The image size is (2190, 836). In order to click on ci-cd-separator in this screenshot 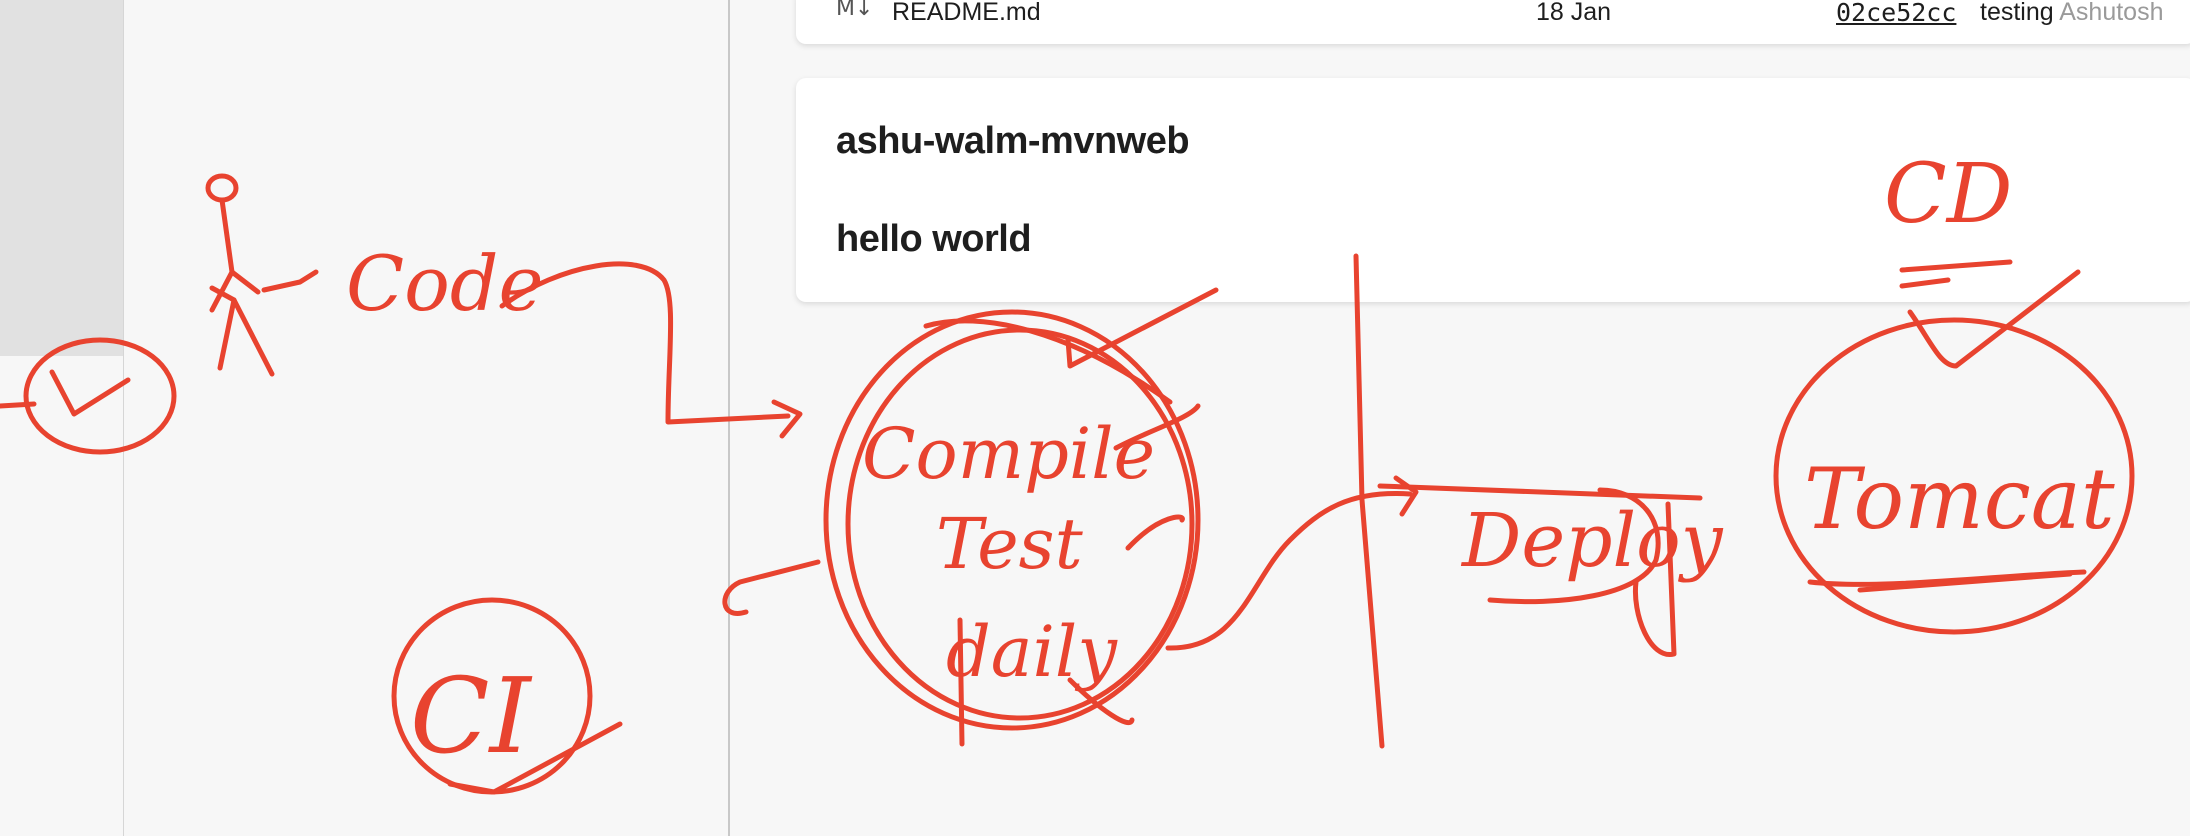, I will do `click(1369, 501)`.